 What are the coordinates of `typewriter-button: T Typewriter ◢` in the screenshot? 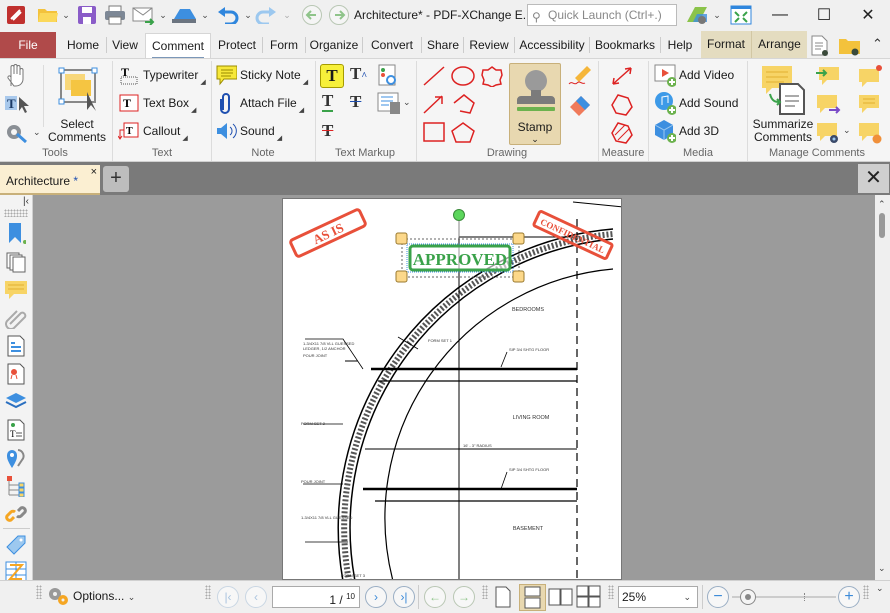 It's located at (162, 75).